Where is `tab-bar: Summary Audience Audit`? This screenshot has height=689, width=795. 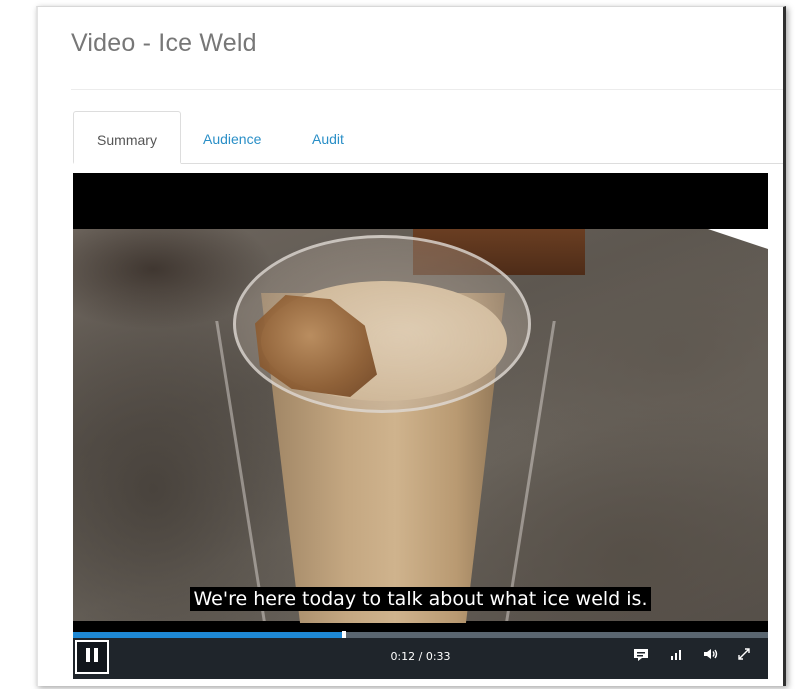 tab-bar: Summary Audience Audit is located at coordinates (428, 137).